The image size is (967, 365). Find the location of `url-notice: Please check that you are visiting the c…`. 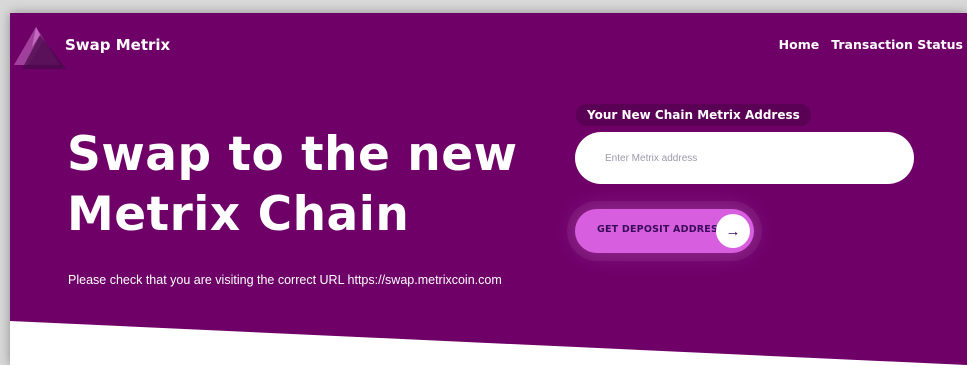

url-notice: Please check that you are visiting the c… is located at coordinates (285, 280).